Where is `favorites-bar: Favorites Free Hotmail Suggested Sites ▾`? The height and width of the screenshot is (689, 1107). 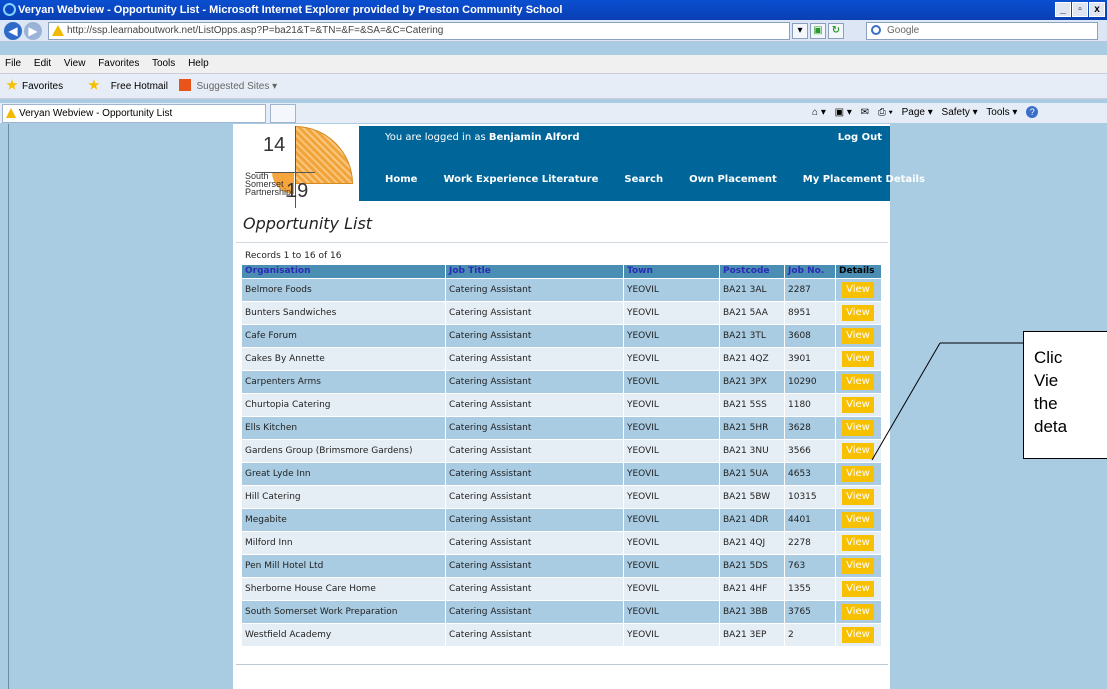 favorites-bar: Favorites Free Hotmail Suggested Sites ▾ is located at coordinates (553, 86).